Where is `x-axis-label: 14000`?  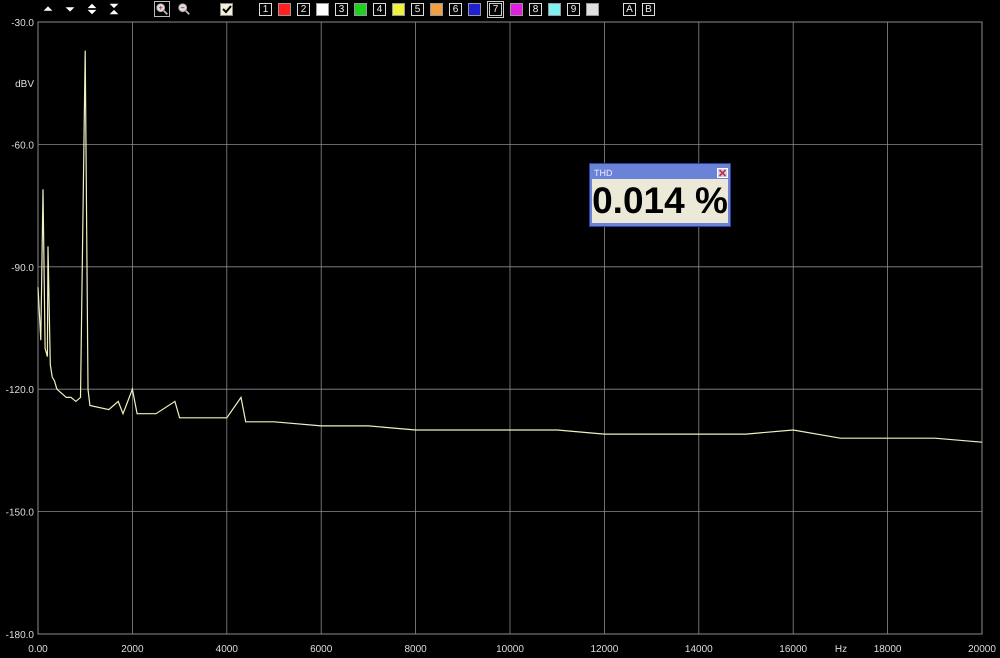
x-axis-label: 14000 is located at coordinates (698, 649).